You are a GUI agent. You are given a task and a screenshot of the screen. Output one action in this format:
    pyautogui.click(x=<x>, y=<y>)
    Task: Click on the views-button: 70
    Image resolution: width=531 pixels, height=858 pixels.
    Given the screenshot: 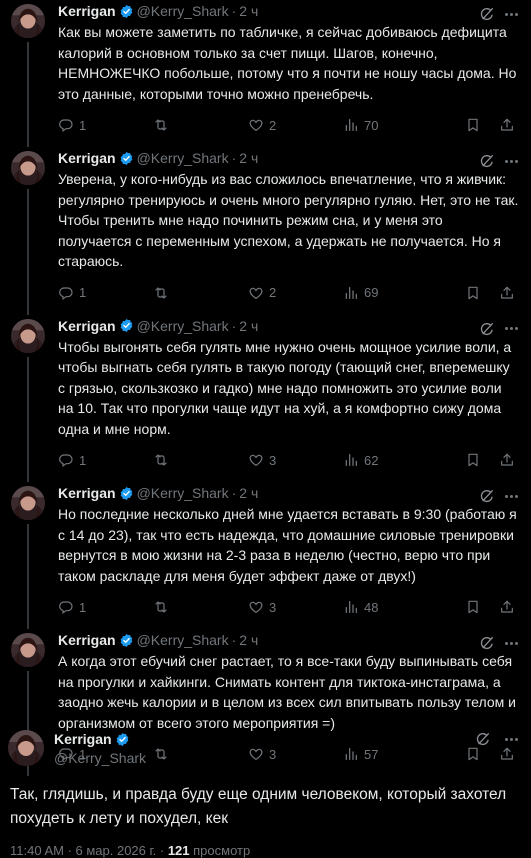 What is the action you would take?
    pyautogui.click(x=398, y=125)
    